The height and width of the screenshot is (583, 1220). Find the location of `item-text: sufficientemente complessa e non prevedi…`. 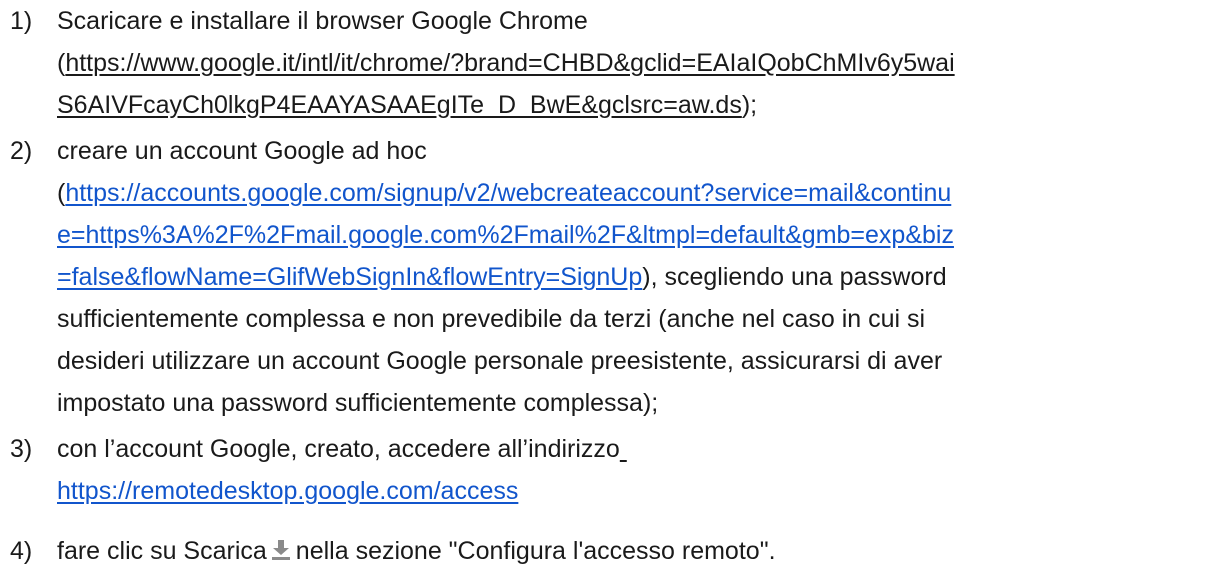

item-text: sufficientemente complessa e non prevedi… is located at coordinates (491, 319).